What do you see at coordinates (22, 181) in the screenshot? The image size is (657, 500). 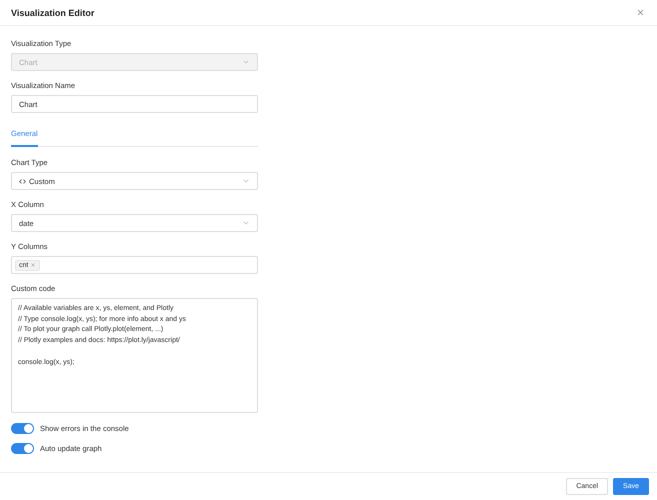 I see `code-icon` at bounding box center [22, 181].